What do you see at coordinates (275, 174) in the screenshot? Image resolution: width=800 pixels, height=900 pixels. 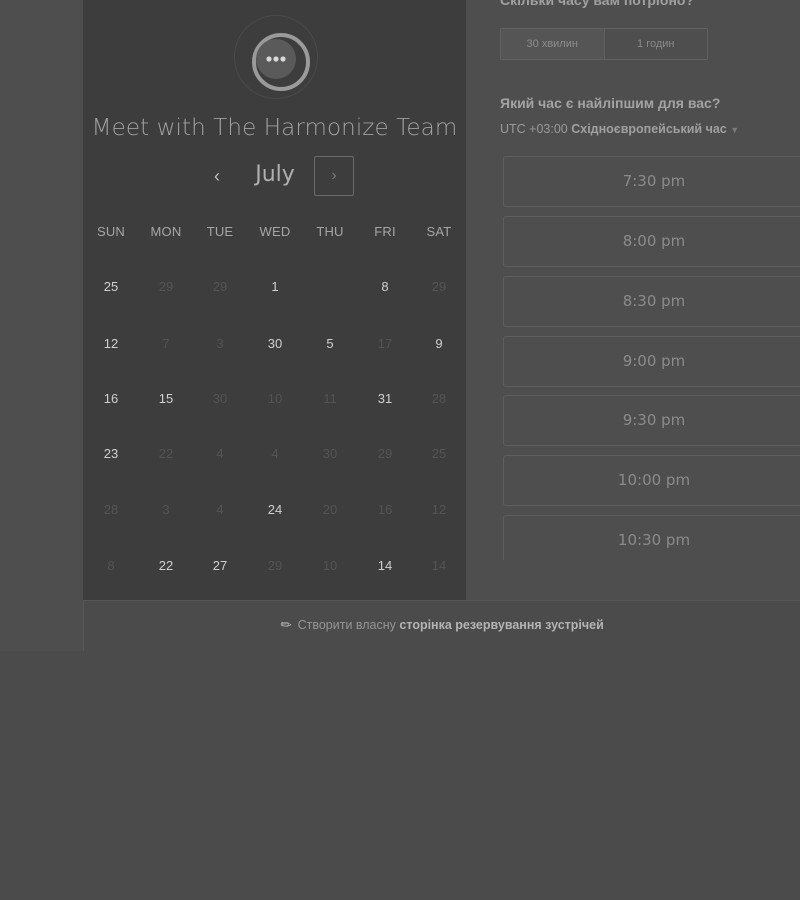 I see `month-label: July` at bounding box center [275, 174].